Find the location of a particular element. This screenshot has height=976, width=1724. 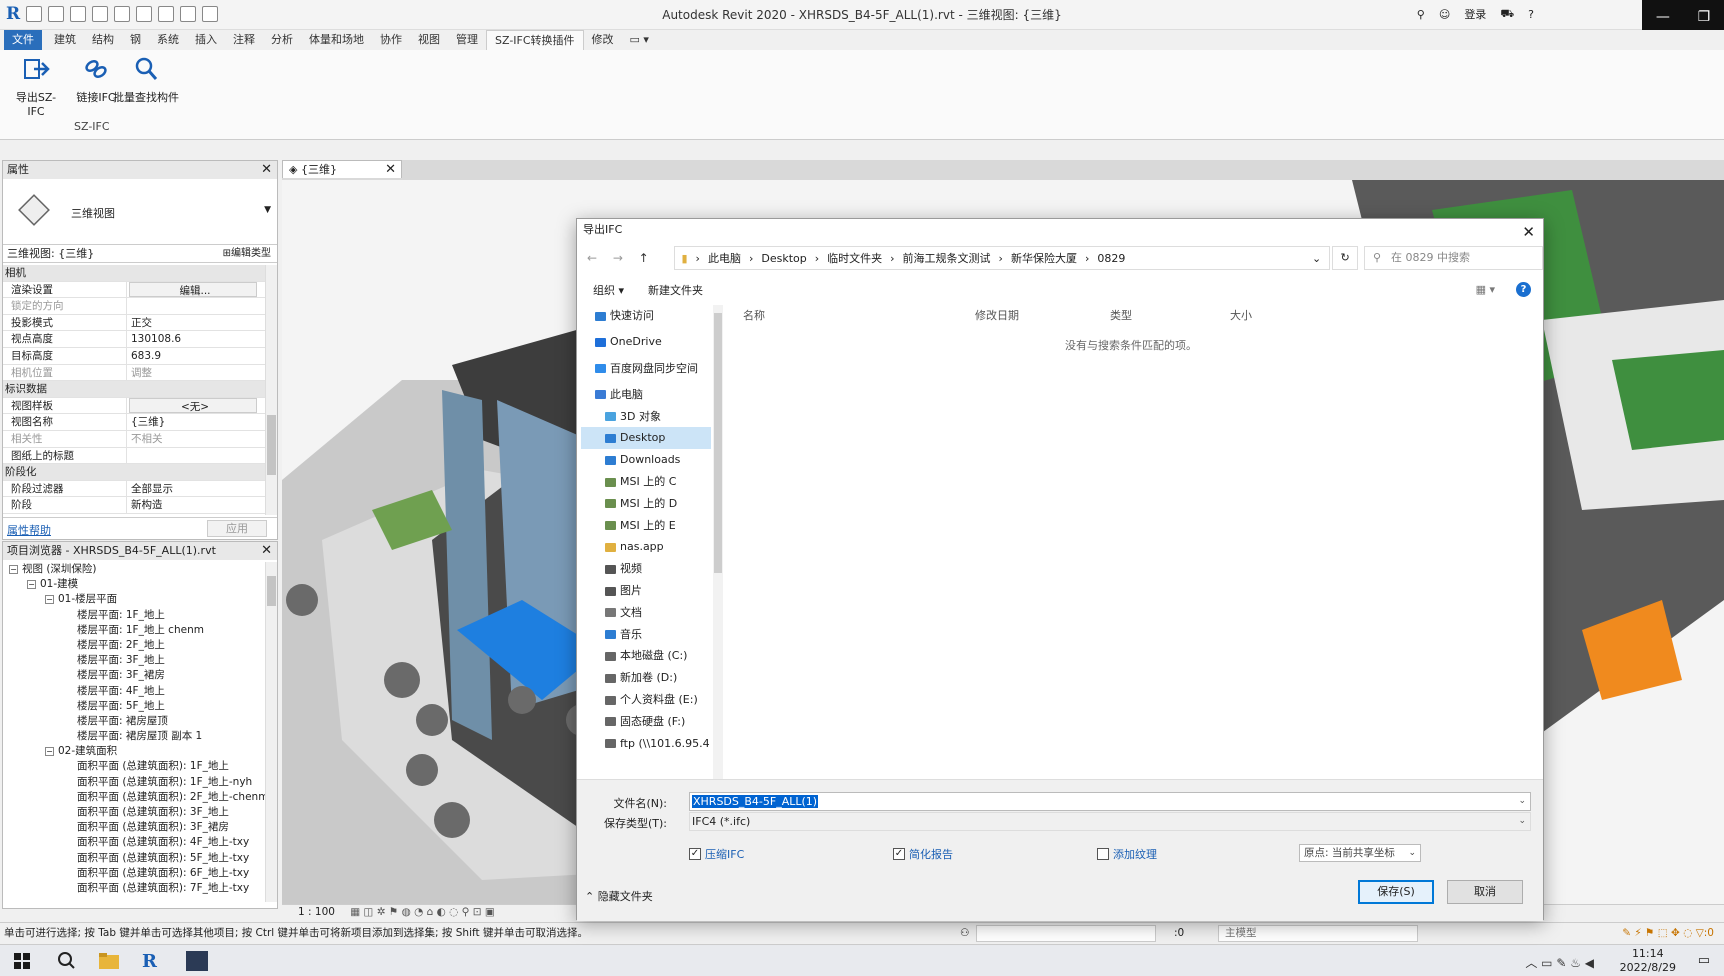

property-category: 相机 is located at coordinates (134, 273).